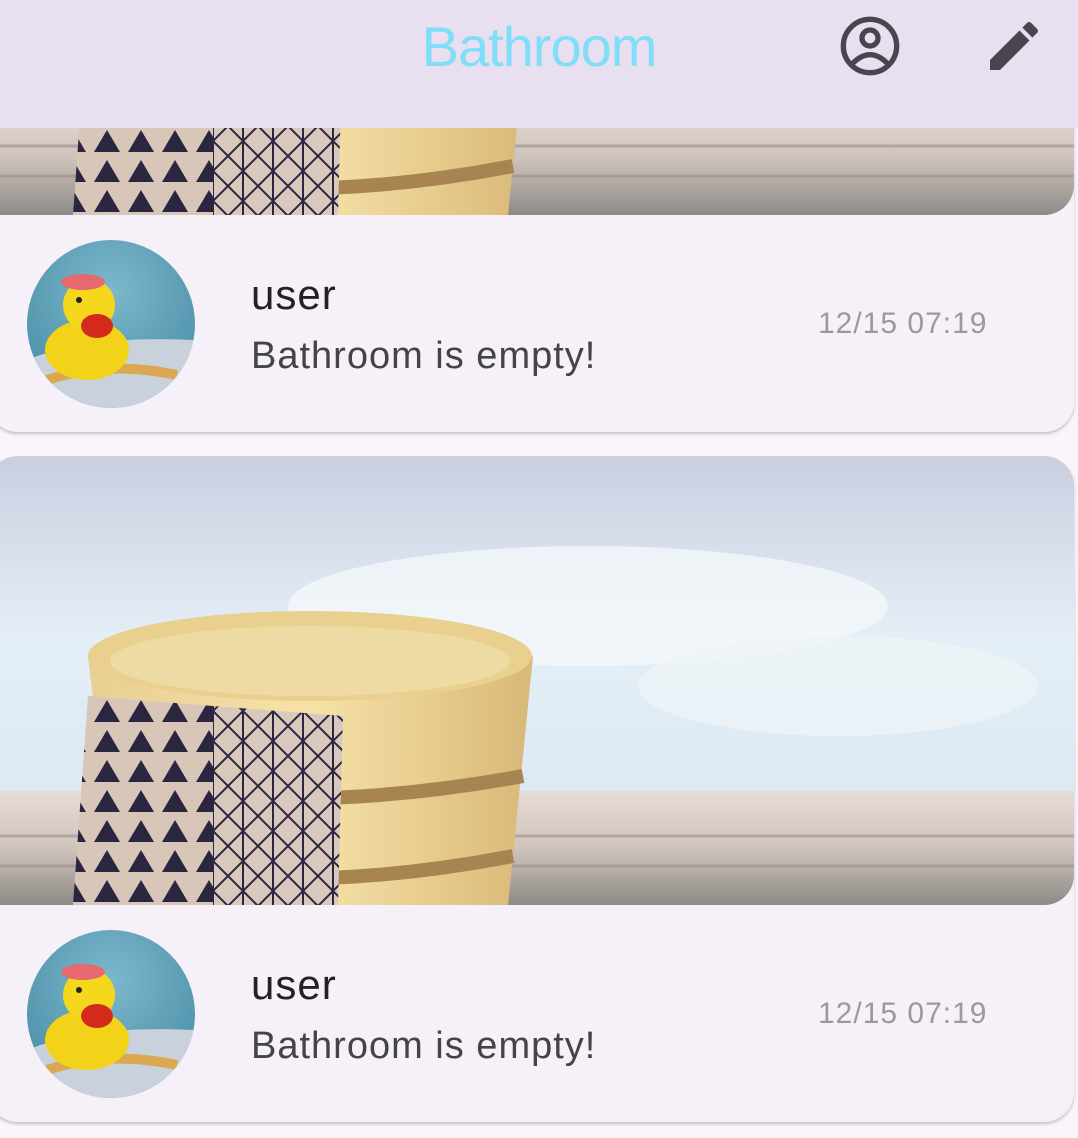 The height and width of the screenshot is (1138, 1078). I want to click on account-button, so click(870, 46).